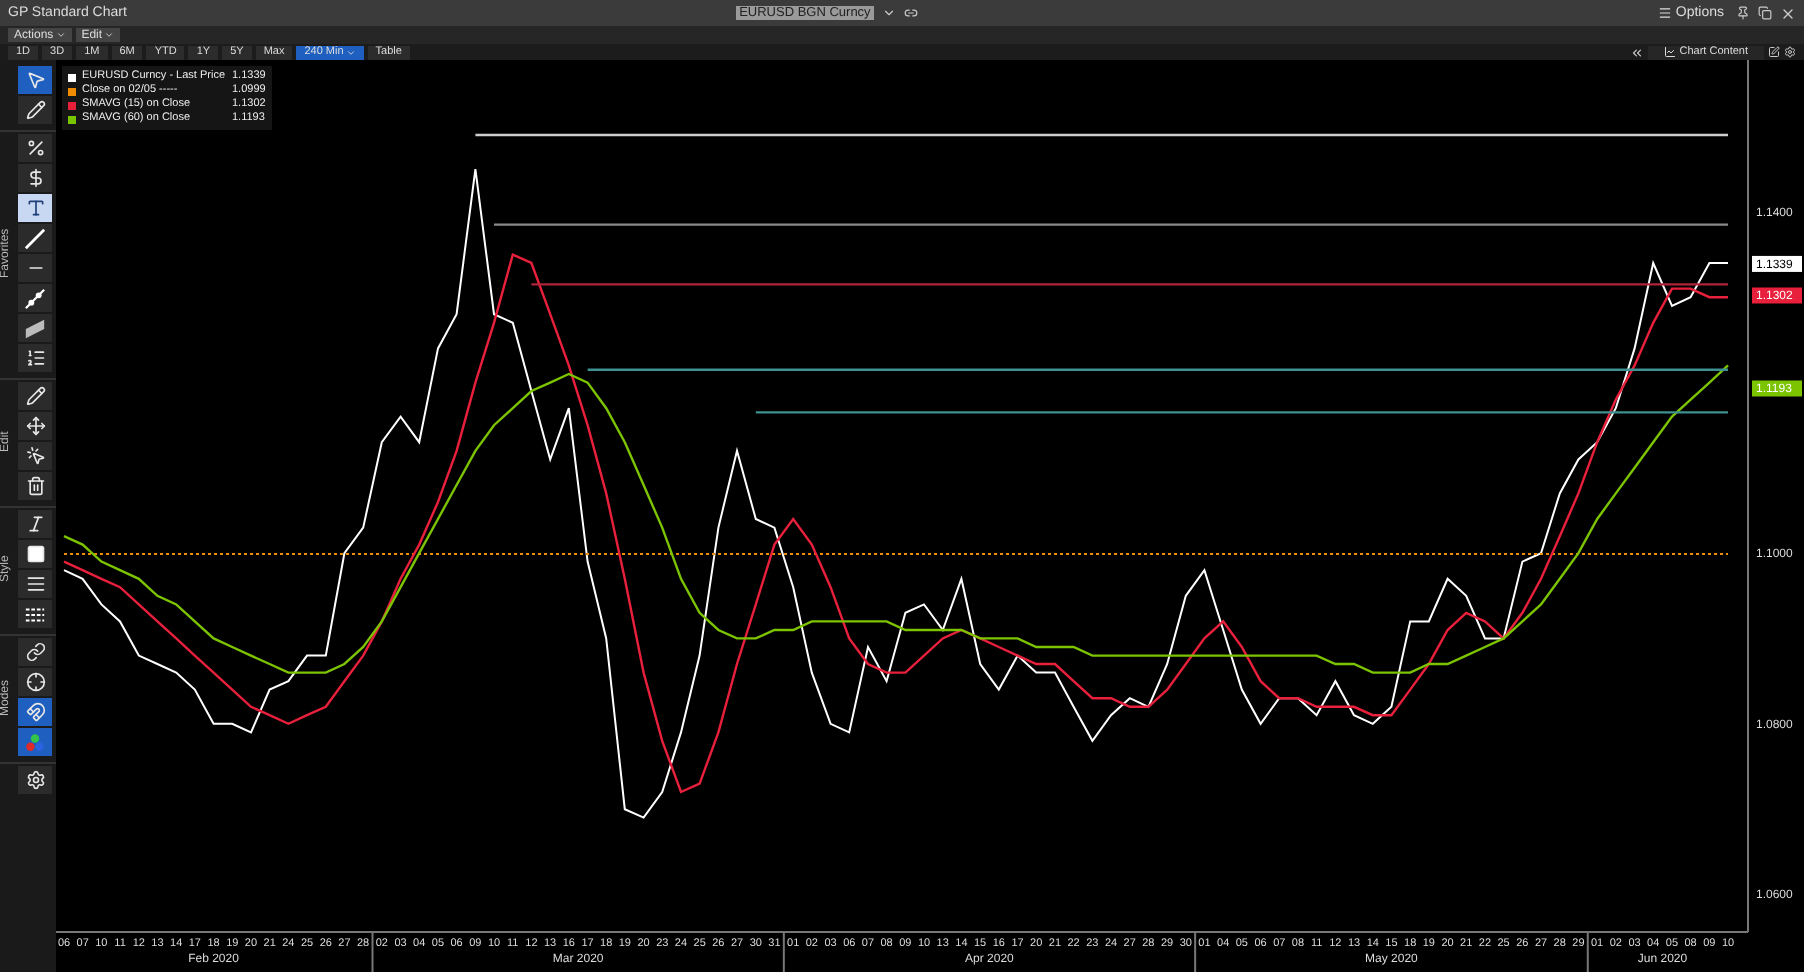 This screenshot has width=1804, height=972. Describe the element at coordinates (1788, 13) in the screenshot. I see `close-icon` at that location.